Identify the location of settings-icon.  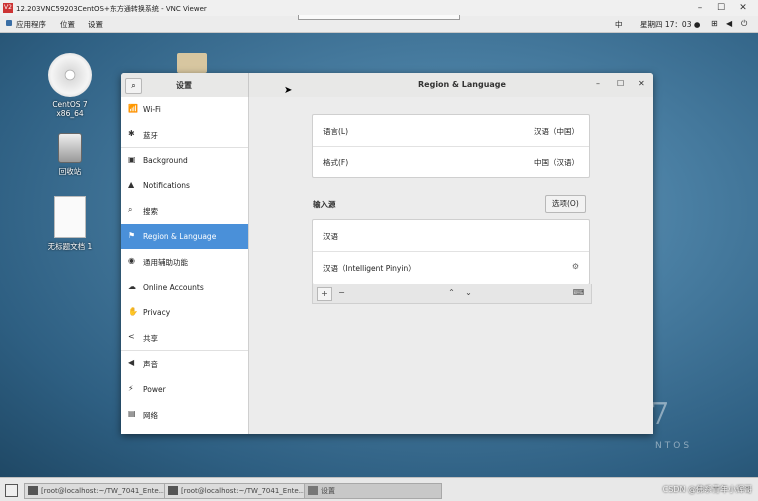
(313, 490).